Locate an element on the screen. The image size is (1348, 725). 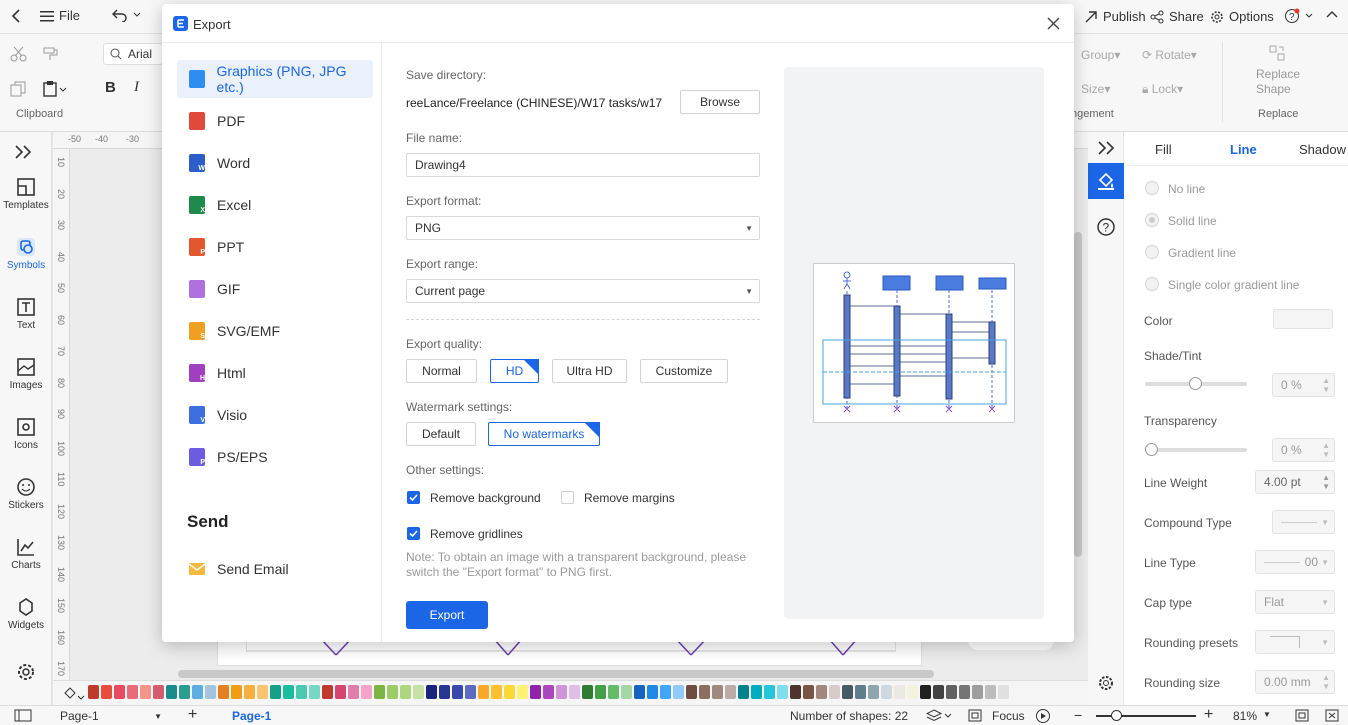
format-item-gif: GIF is located at coordinates (275, 289).